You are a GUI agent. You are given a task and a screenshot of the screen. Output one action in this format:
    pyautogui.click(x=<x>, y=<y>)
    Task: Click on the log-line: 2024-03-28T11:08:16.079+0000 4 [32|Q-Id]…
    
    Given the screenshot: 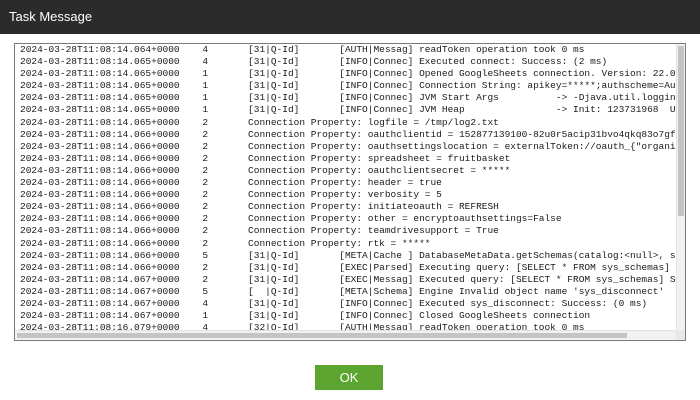 What is the action you would take?
    pyautogui.click(x=302, y=326)
    